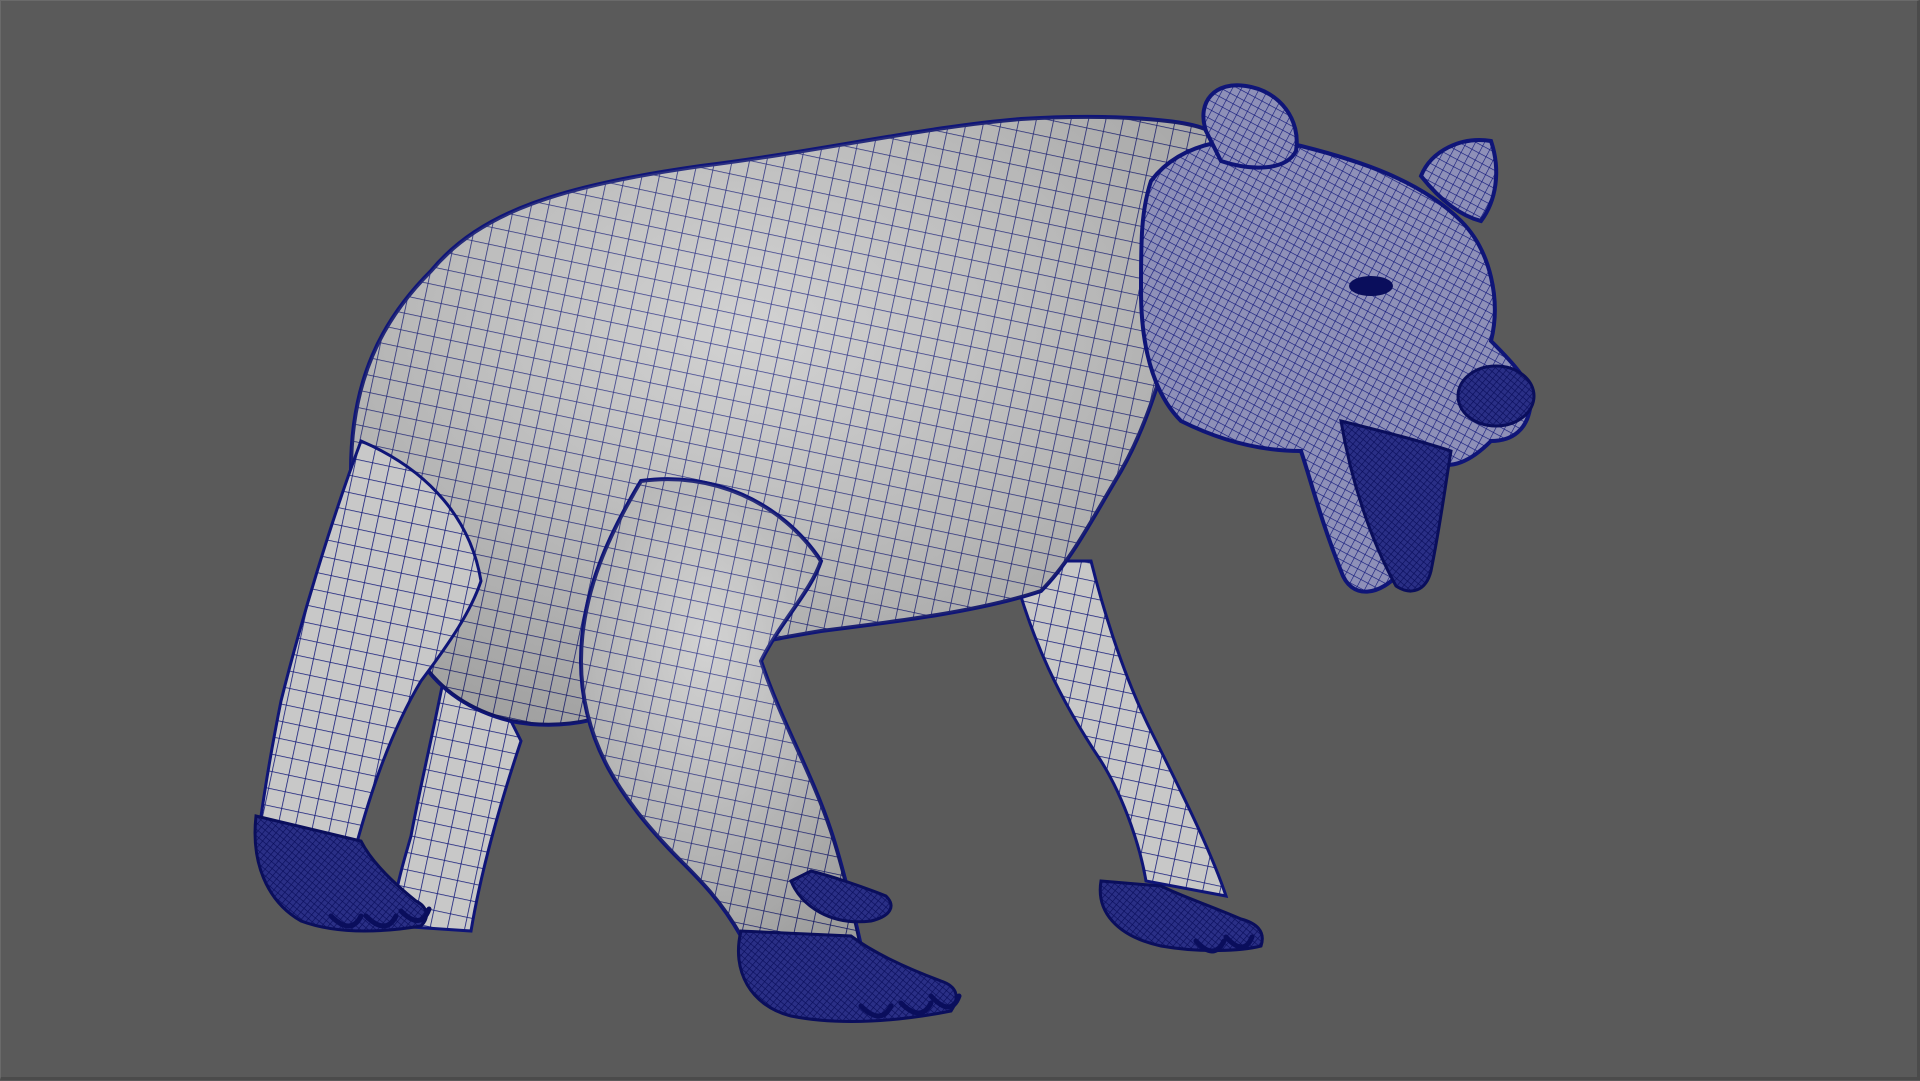  I want to click on paw-front-far, so click(1181, 916).